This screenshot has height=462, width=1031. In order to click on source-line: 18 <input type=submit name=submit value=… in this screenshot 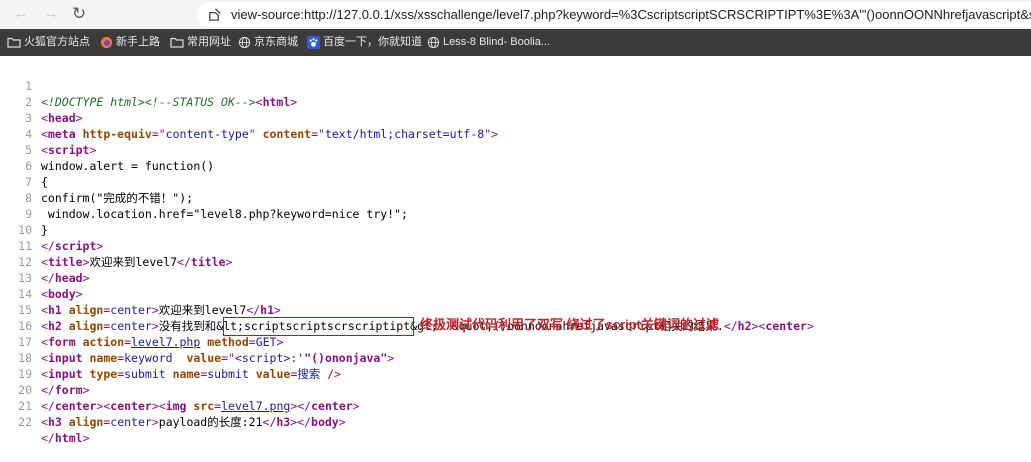, I will do `click(170, 357)`.